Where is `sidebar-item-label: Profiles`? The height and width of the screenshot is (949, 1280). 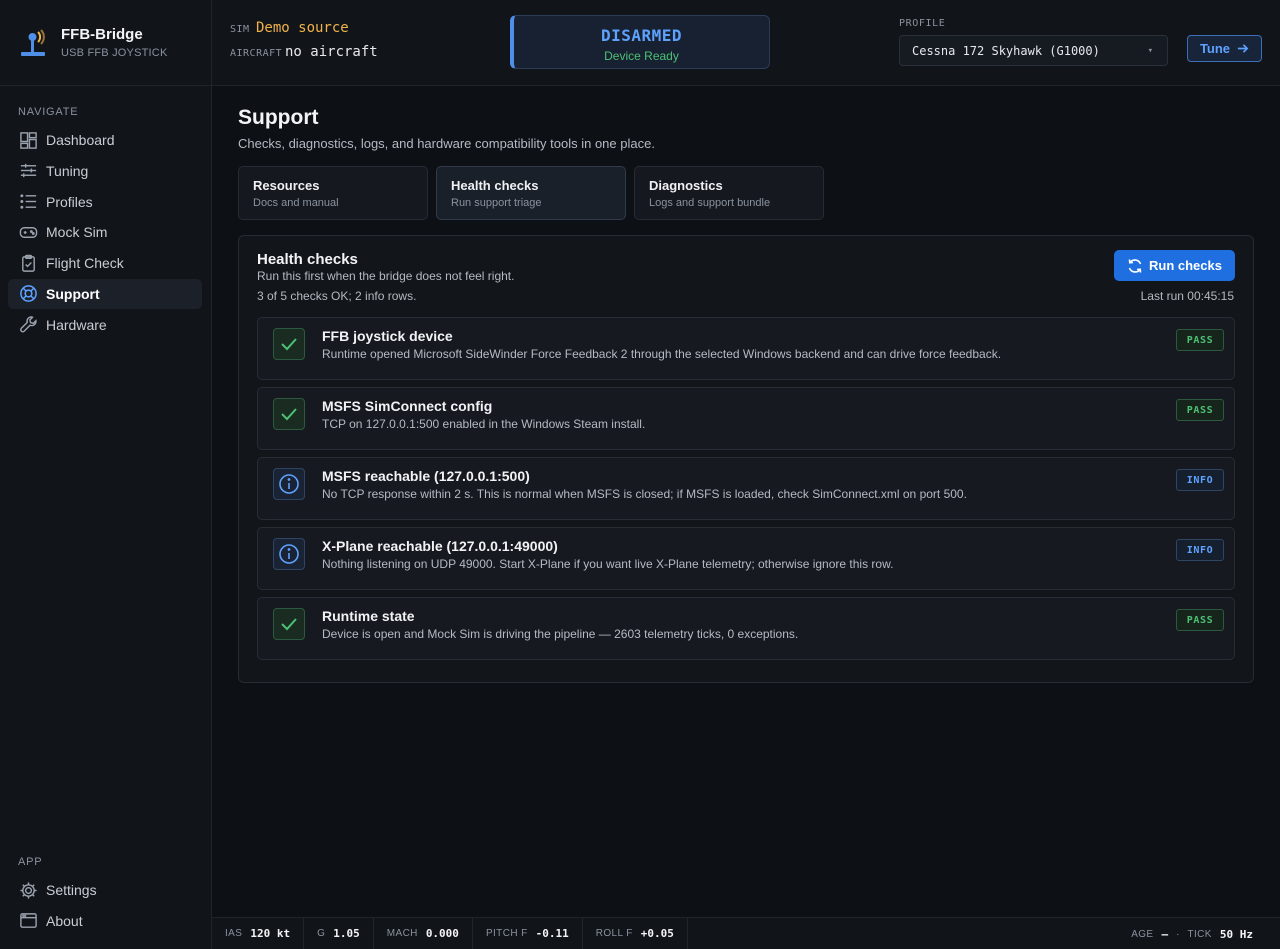 sidebar-item-label: Profiles is located at coordinates (69, 201).